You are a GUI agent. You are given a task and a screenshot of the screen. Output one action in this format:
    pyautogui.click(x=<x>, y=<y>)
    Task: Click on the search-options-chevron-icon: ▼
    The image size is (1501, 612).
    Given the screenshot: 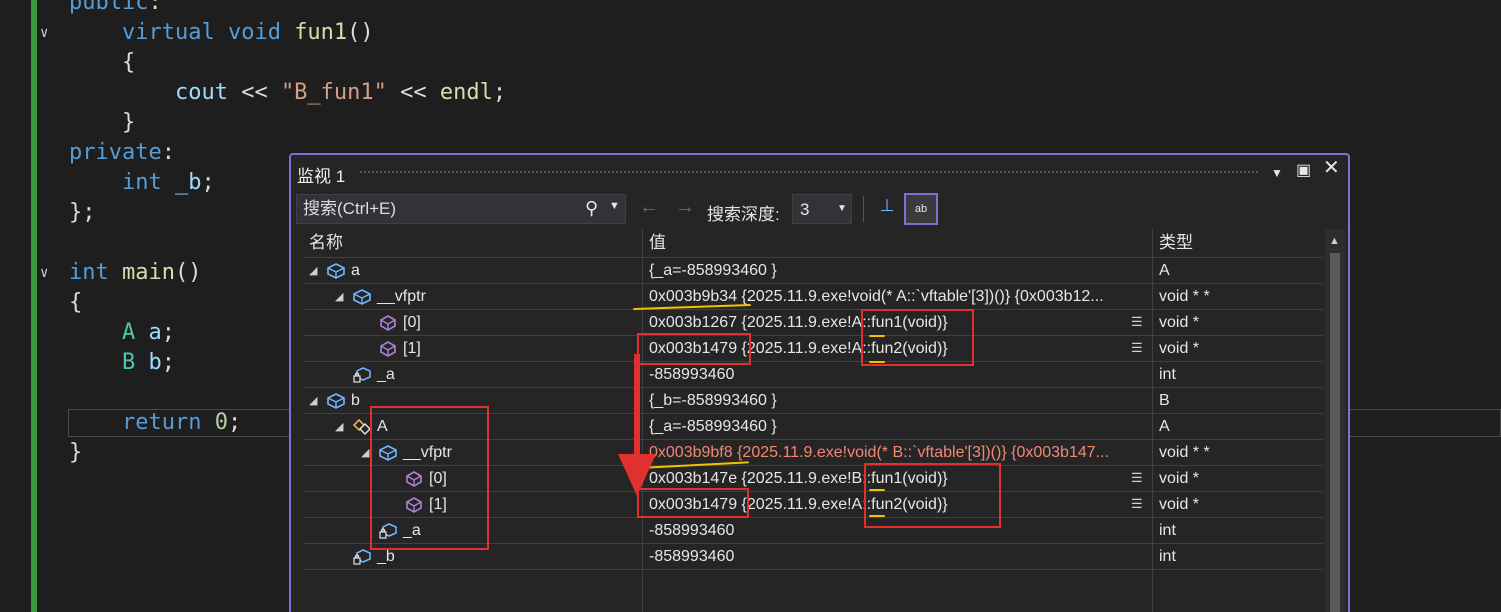 What is the action you would take?
    pyautogui.click(x=614, y=206)
    